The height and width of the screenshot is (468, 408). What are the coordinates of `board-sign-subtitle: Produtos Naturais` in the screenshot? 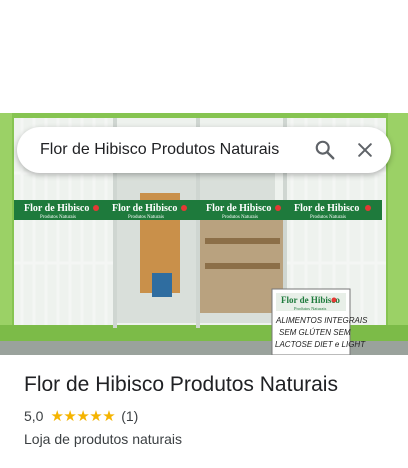 It's located at (310, 308).